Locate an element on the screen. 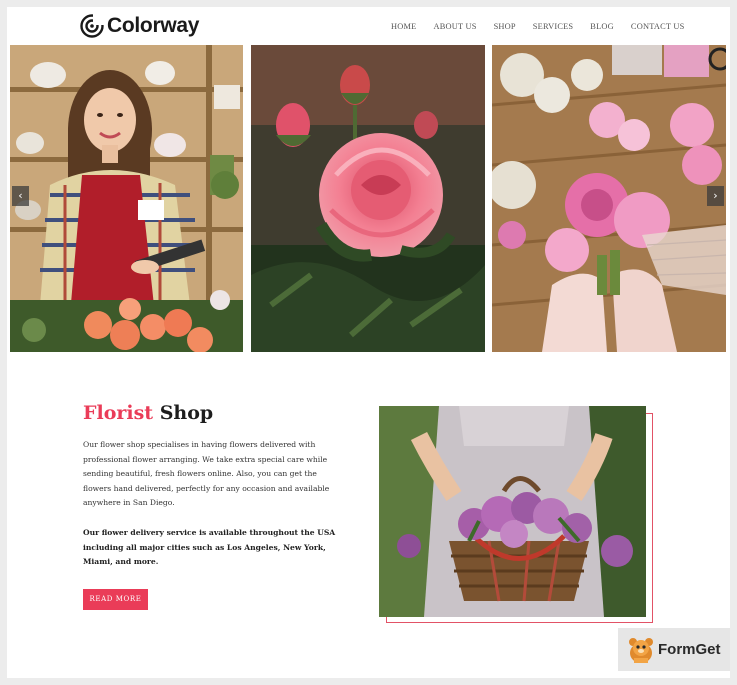 The image size is (737, 685). basket-photo is located at coordinates (512, 511).